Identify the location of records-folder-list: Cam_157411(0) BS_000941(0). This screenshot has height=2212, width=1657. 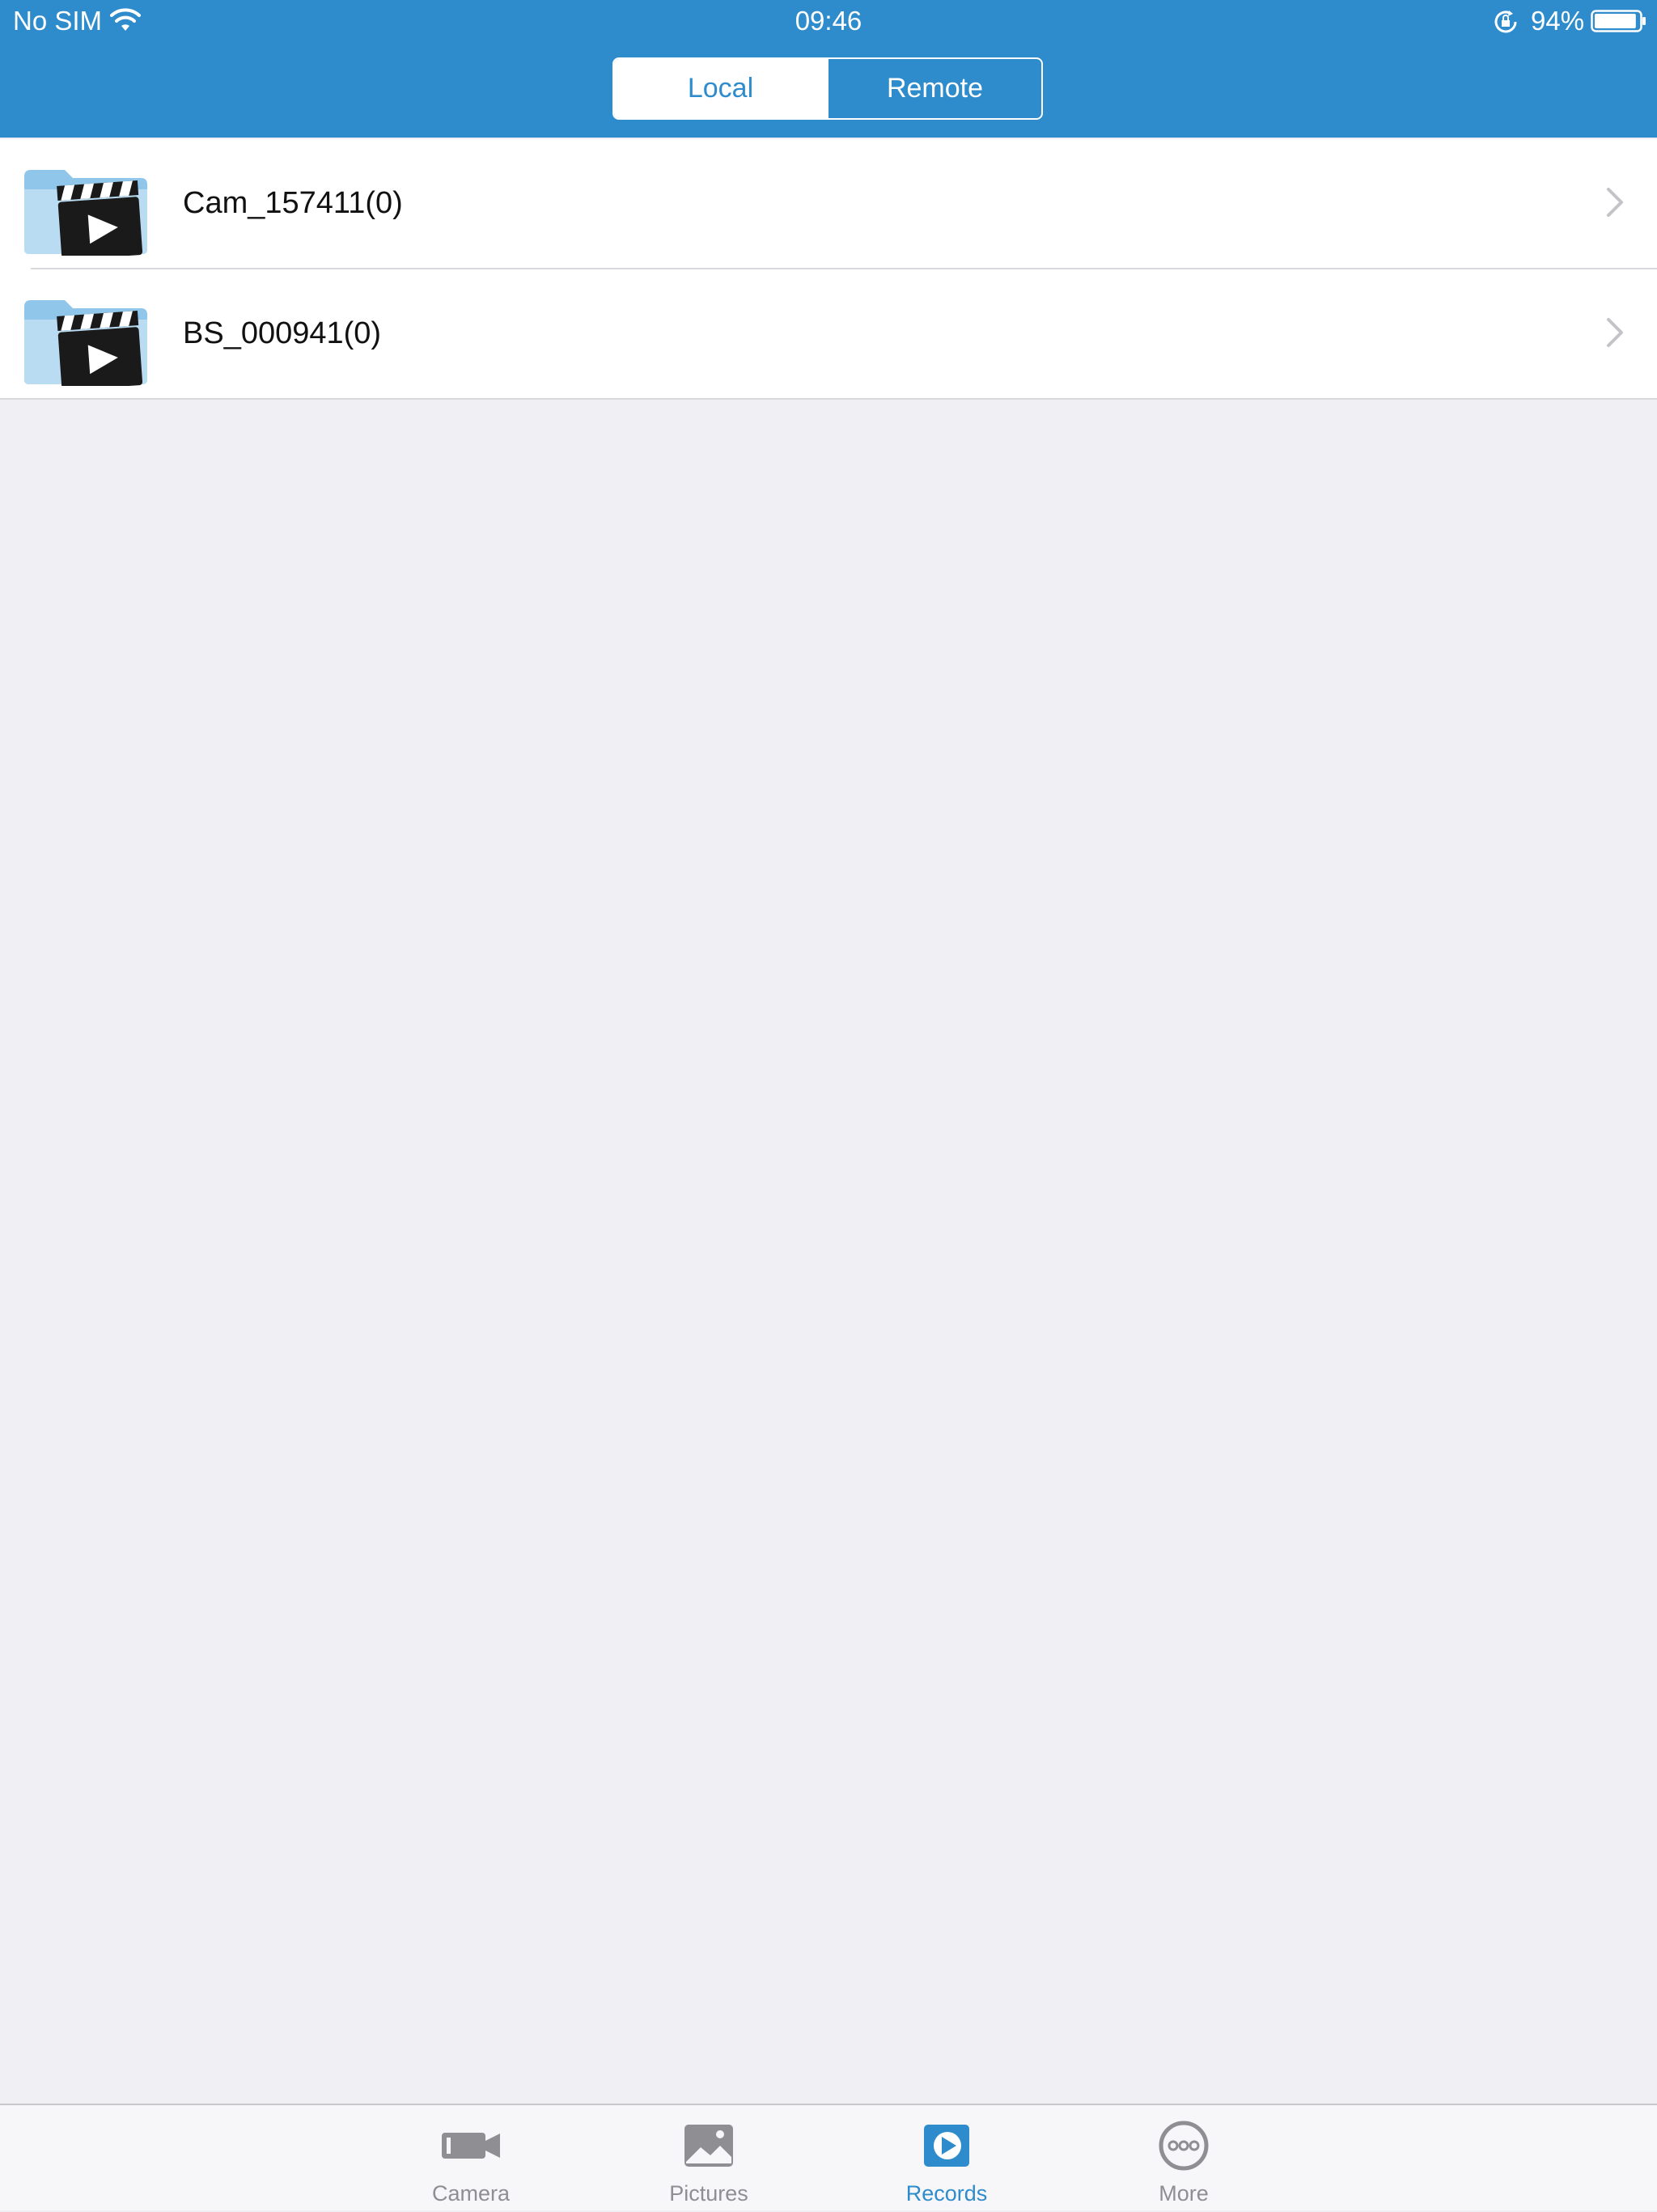
(828, 269).